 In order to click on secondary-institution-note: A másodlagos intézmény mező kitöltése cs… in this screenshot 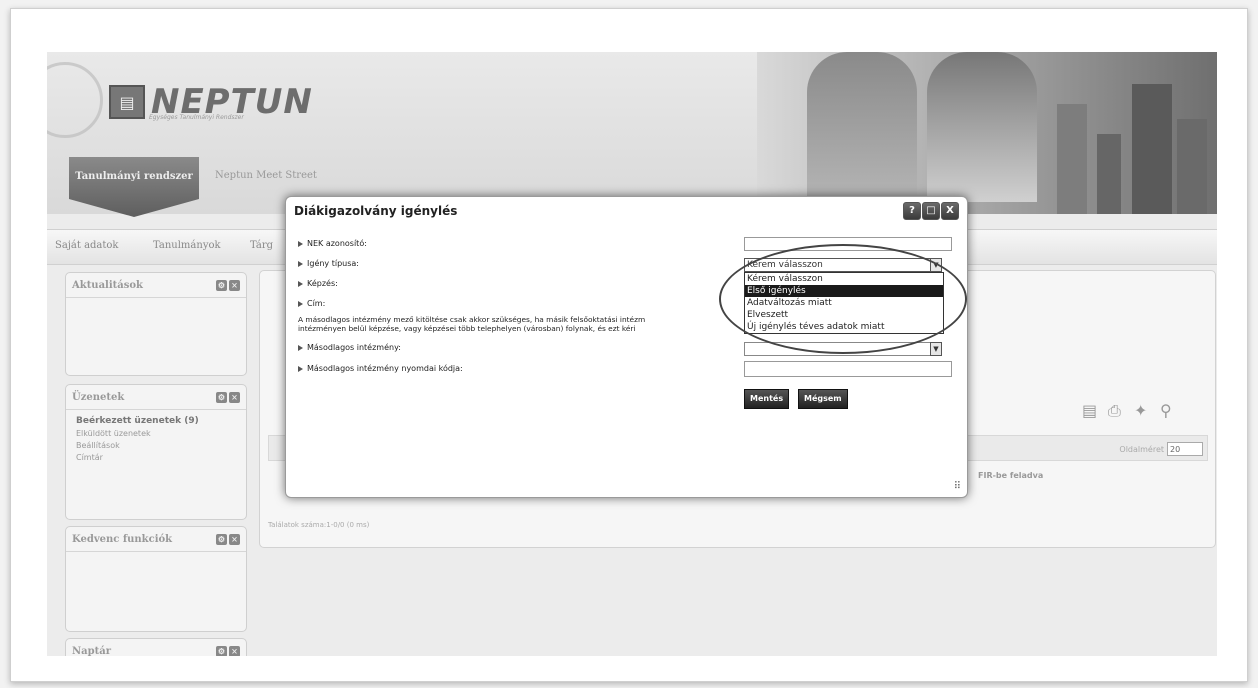, I will do `click(523, 324)`.